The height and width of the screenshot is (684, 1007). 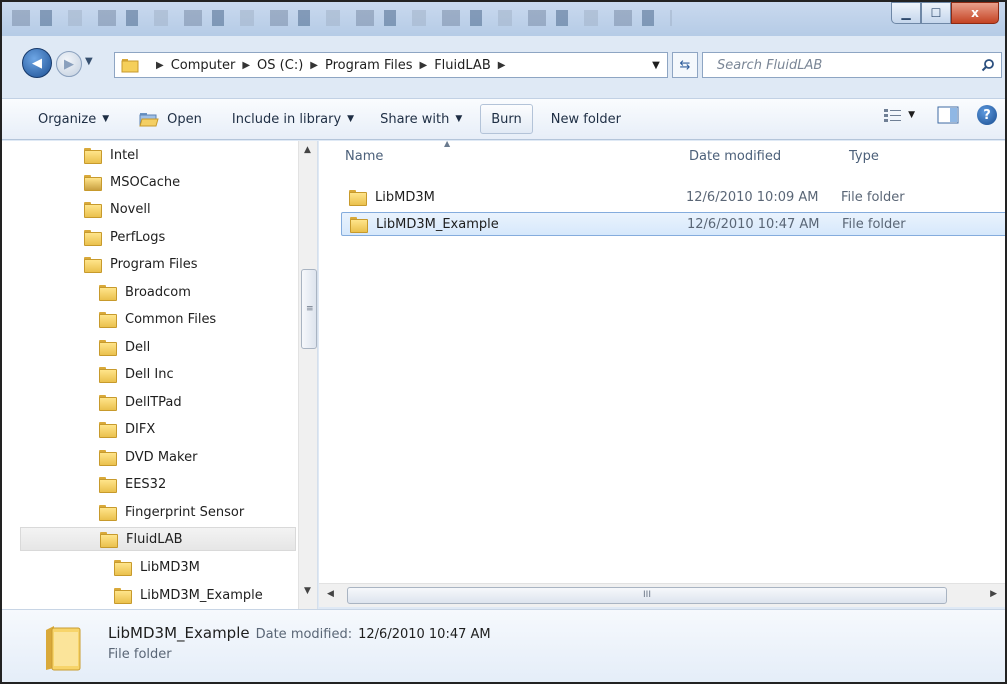 I want to click on file-list-horizontal-scrollbar: ◀ III ▶, so click(x=662, y=595).